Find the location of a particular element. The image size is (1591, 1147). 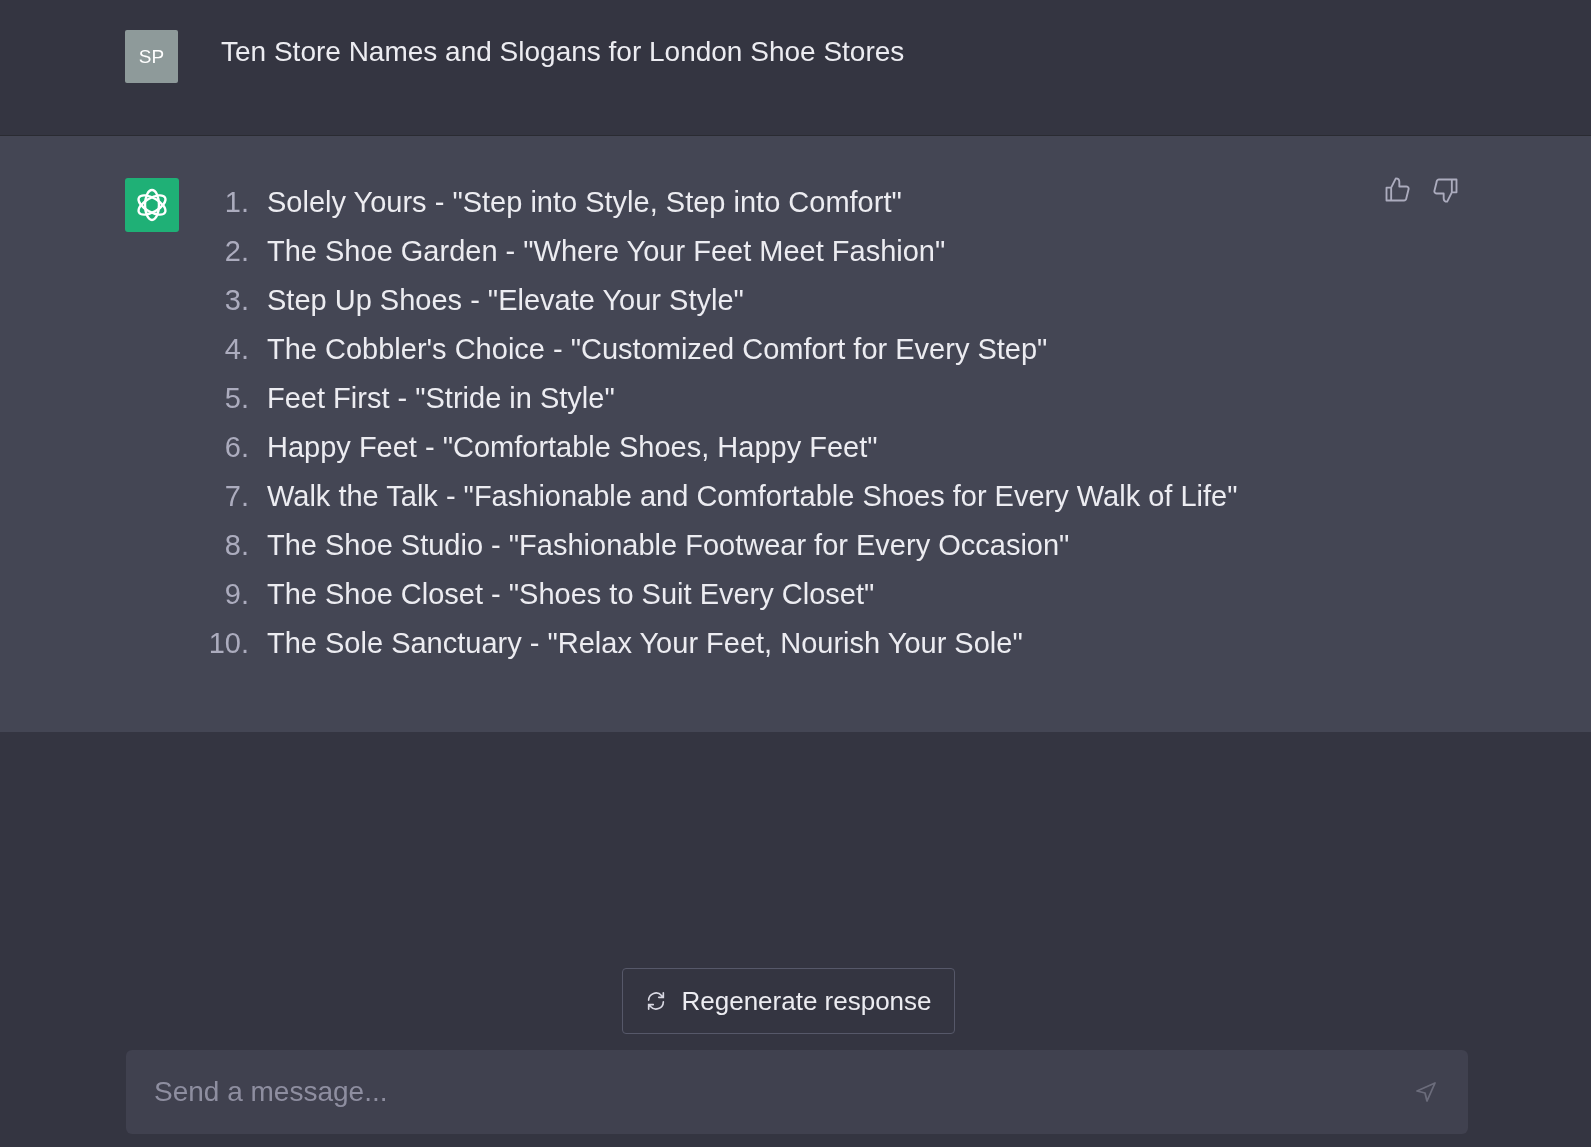

list-number: 1. is located at coordinates (236, 202).